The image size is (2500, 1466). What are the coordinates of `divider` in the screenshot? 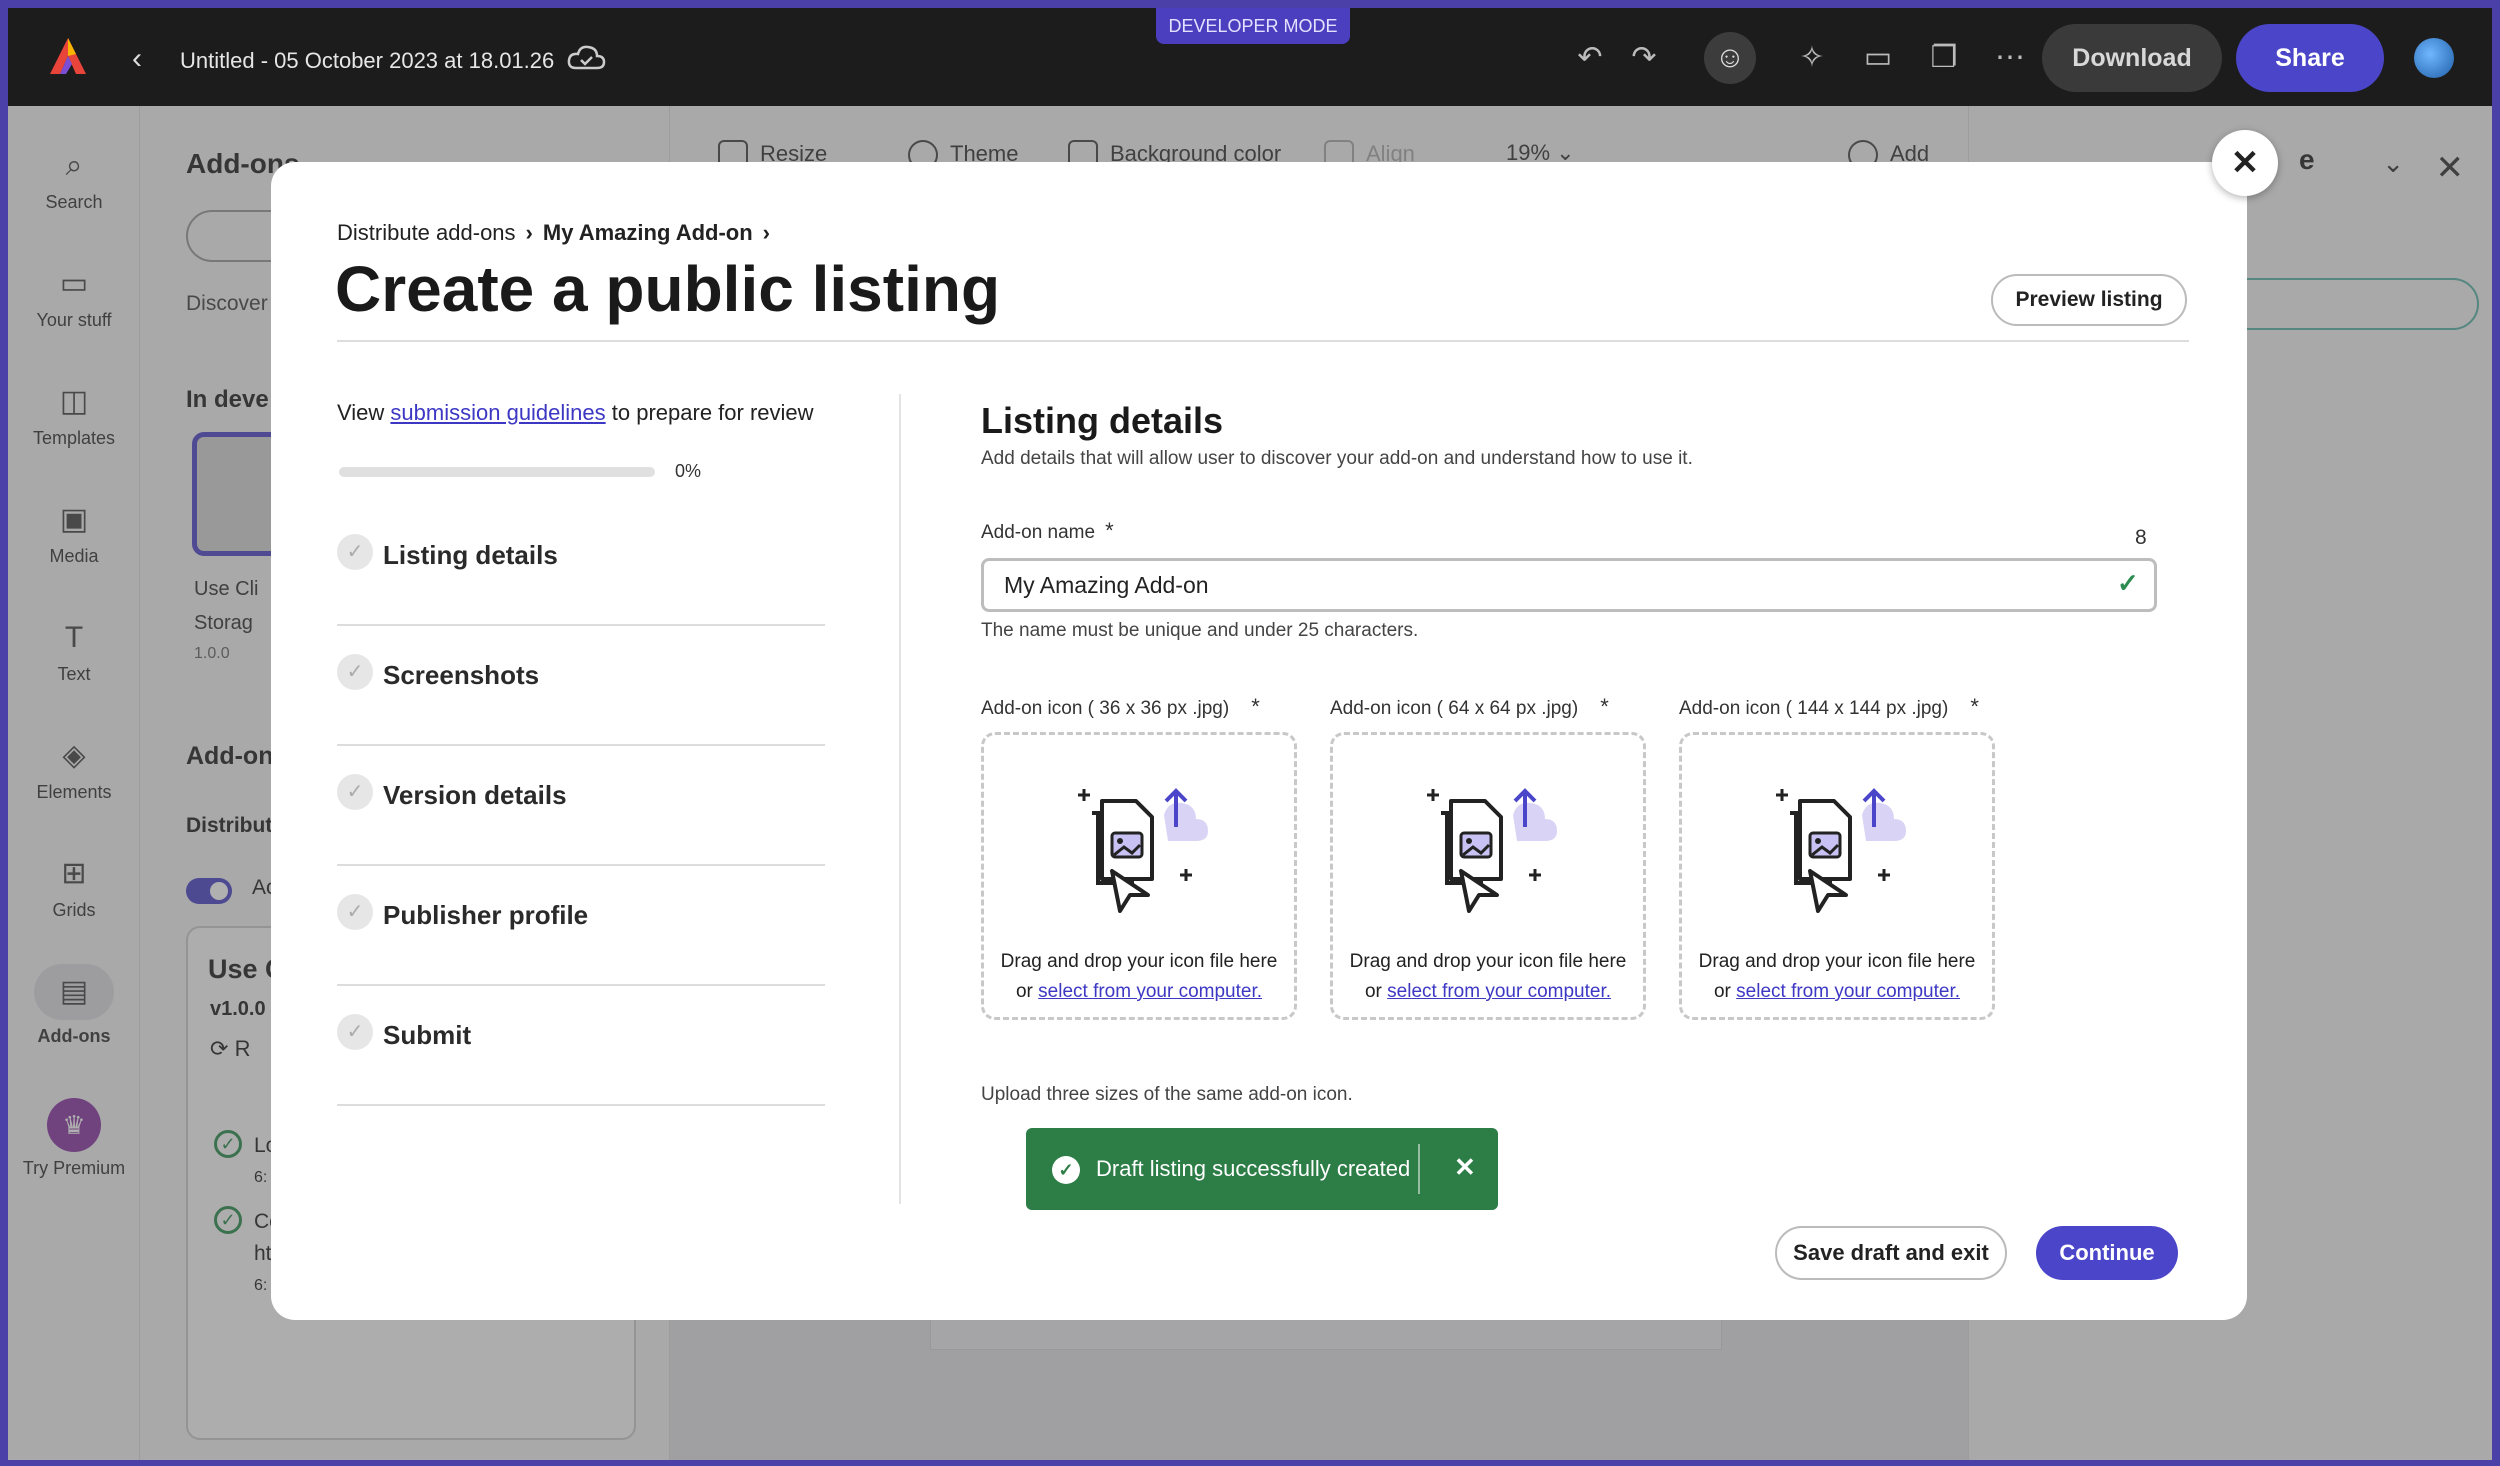 It's located at (1263, 341).